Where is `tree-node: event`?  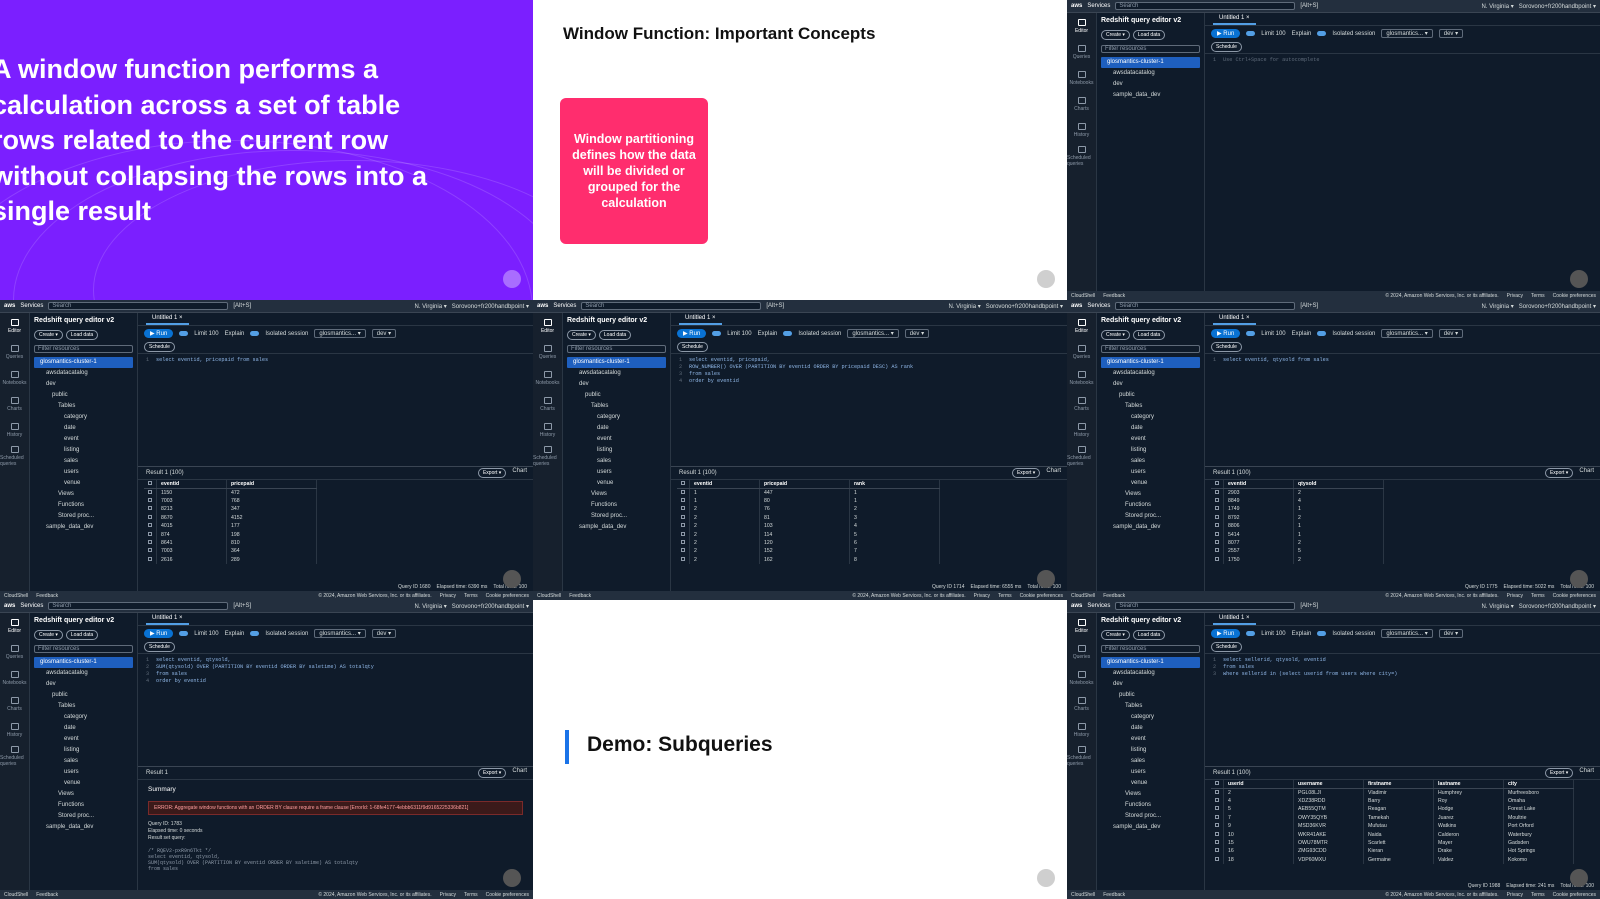 tree-node: event is located at coordinates (83, 739).